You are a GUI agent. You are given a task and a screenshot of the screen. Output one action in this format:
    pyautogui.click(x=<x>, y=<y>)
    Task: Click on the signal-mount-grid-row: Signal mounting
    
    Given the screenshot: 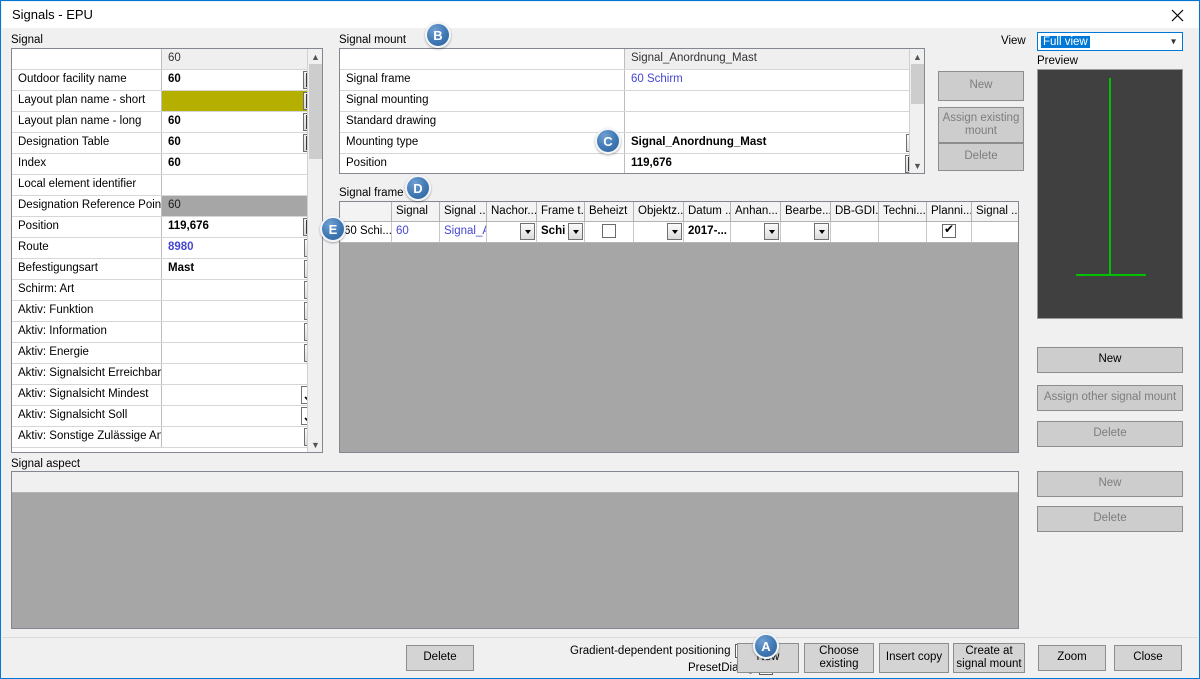 What is the action you would take?
    pyautogui.click(x=632, y=101)
    